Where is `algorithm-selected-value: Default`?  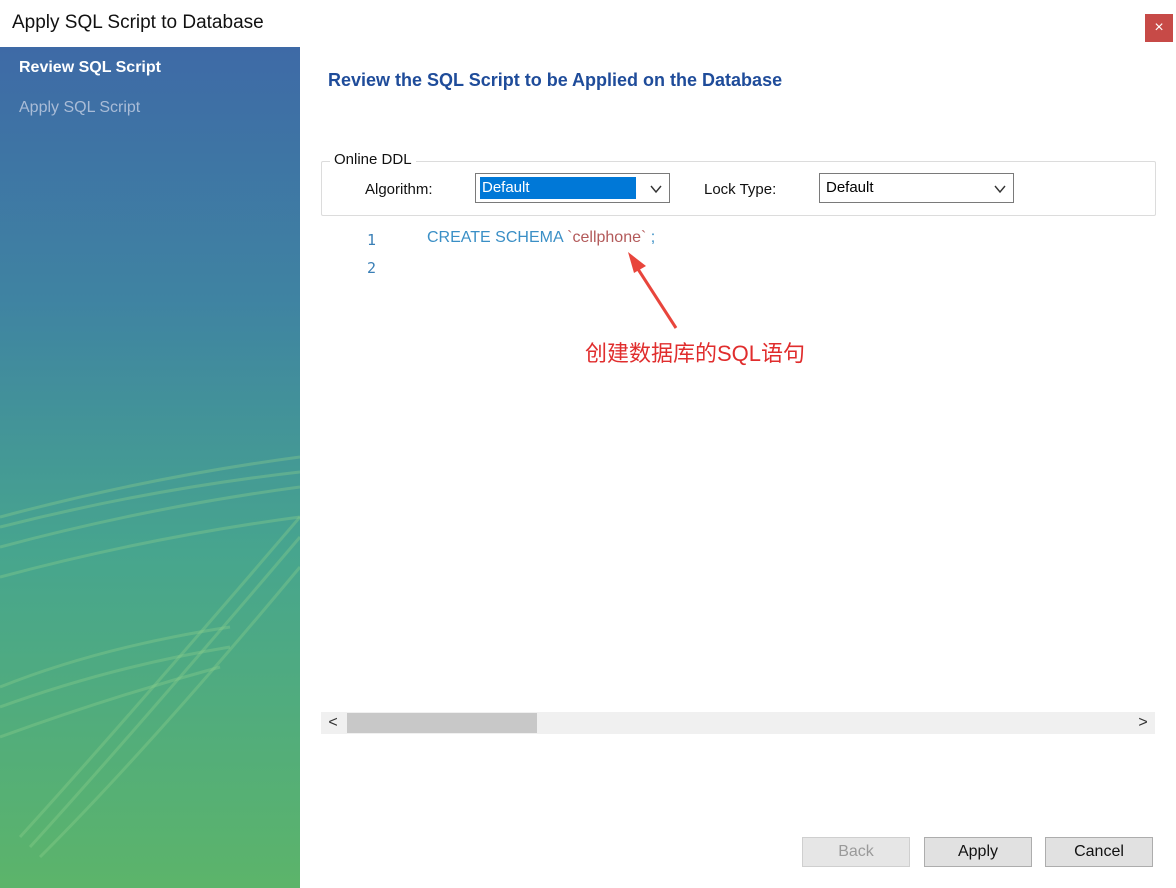
algorithm-selected-value: Default is located at coordinates (558, 188).